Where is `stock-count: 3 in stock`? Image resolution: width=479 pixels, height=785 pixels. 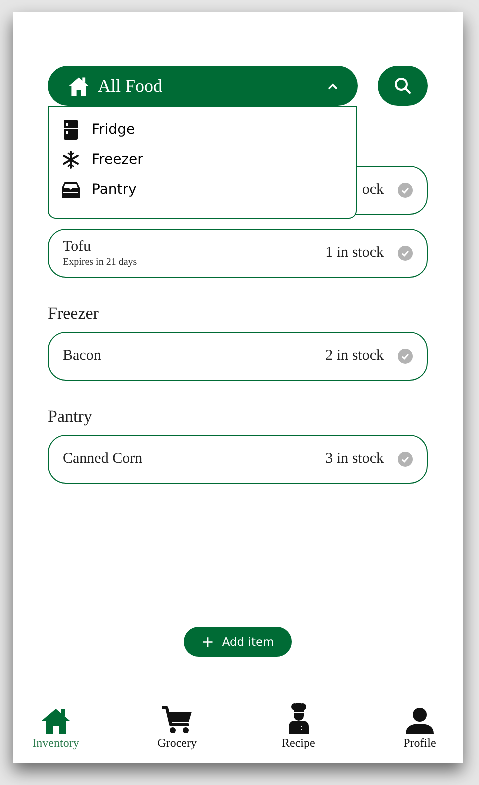
stock-count: 3 in stock is located at coordinates (355, 459).